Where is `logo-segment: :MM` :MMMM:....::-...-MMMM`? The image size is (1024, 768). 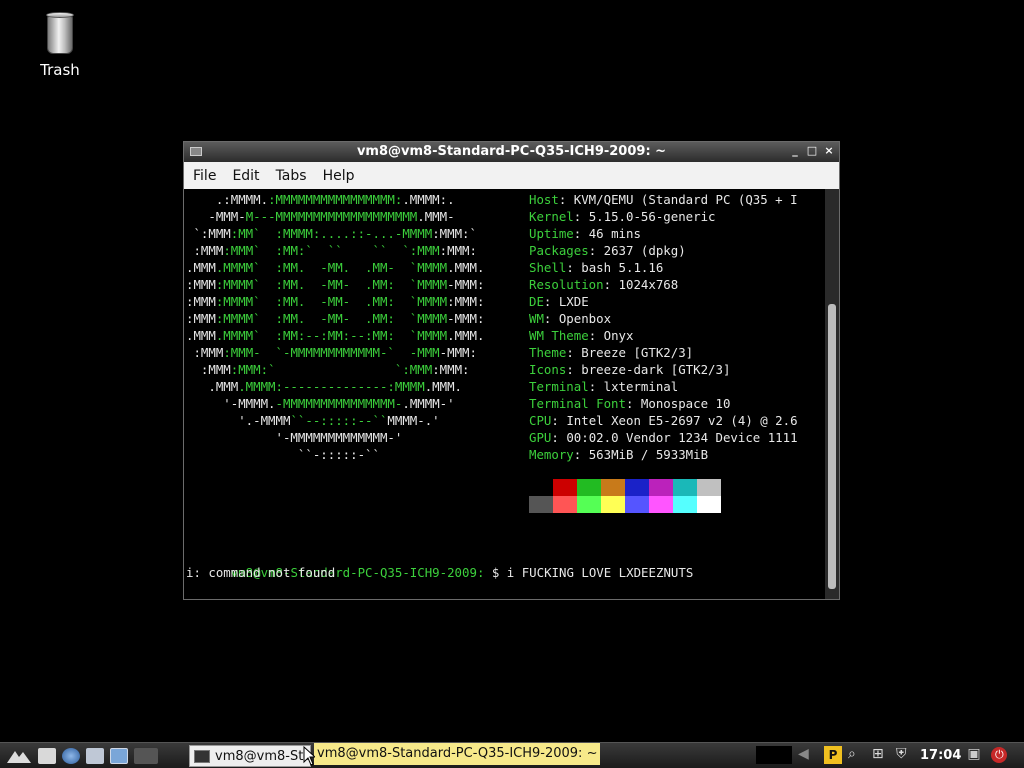 logo-segment: :MM` :MMMM:....::-...-MMMM is located at coordinates (331, 233).